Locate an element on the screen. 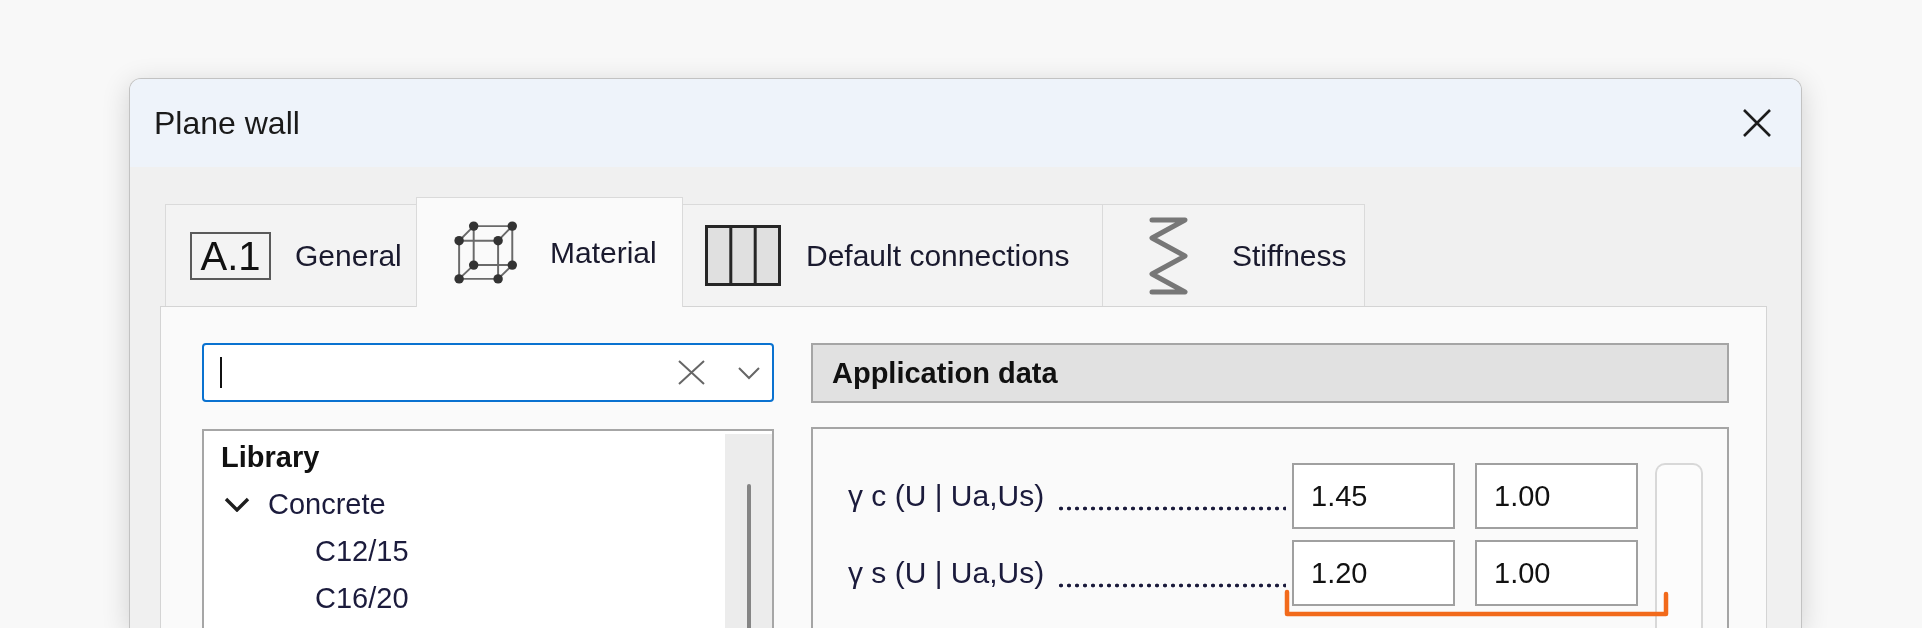  scrollbar-thumb is located at coordinates (748, 556).